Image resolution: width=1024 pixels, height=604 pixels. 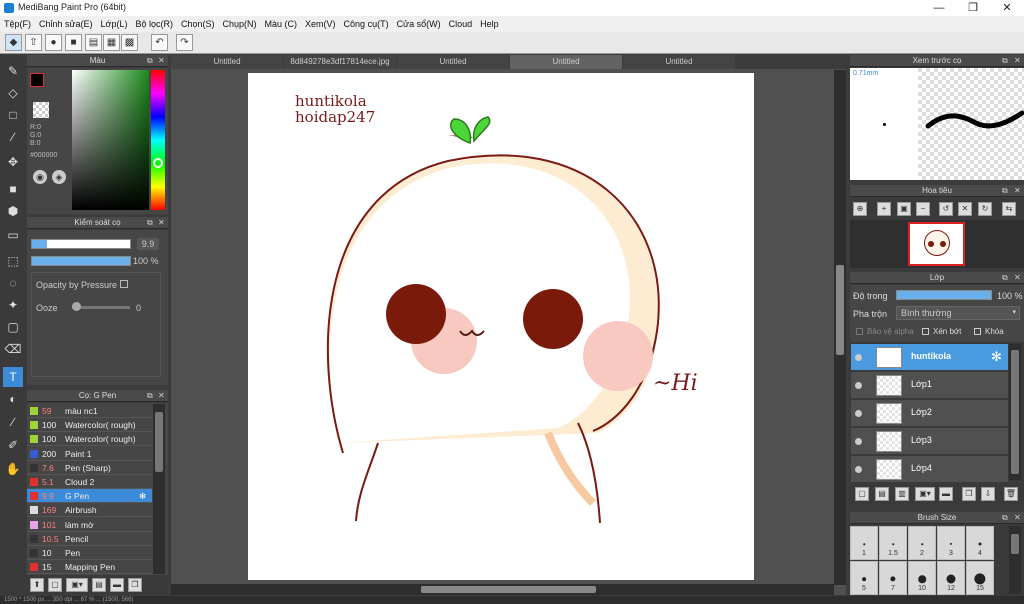 What do you see at coordinates (969, 494) in the screenshot?
I see `duplicate-layer-icon: ❐` at bounding box center [969, 494].